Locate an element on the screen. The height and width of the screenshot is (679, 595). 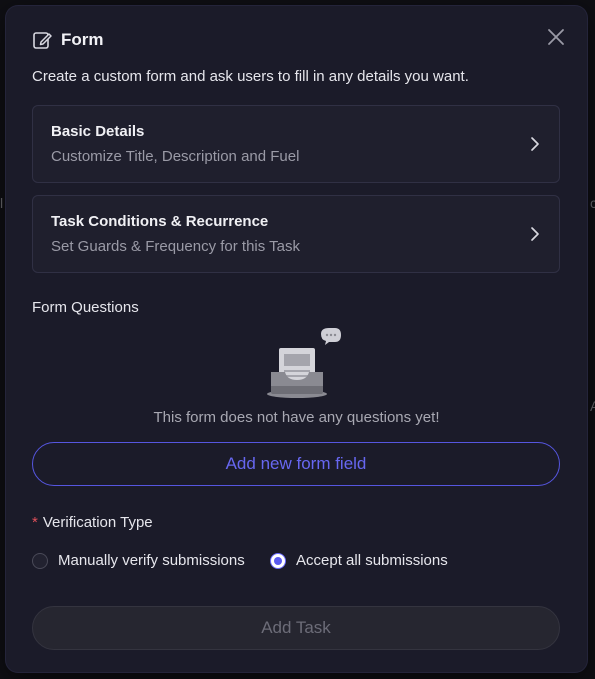
add-form-field-button: Add new form field is located at coordinates (296, 464).